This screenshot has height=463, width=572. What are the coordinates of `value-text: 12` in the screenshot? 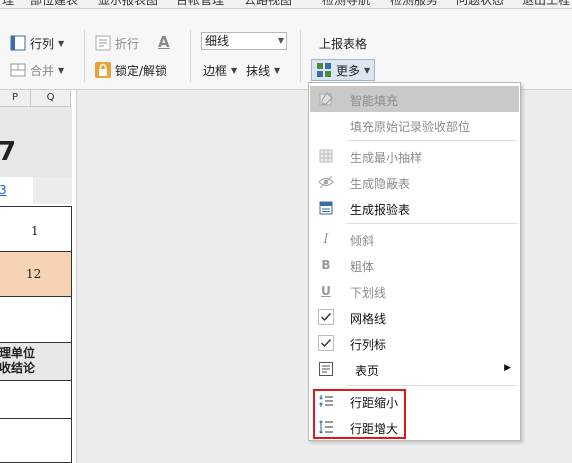 It's located at (34, 274).